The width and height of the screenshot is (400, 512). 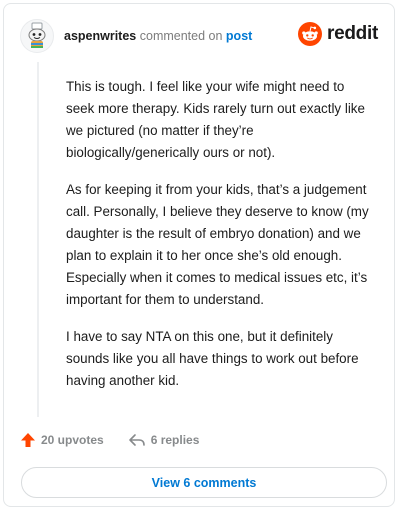 I want to click on username-link: aspenwrites, so click(x=100, y=36).